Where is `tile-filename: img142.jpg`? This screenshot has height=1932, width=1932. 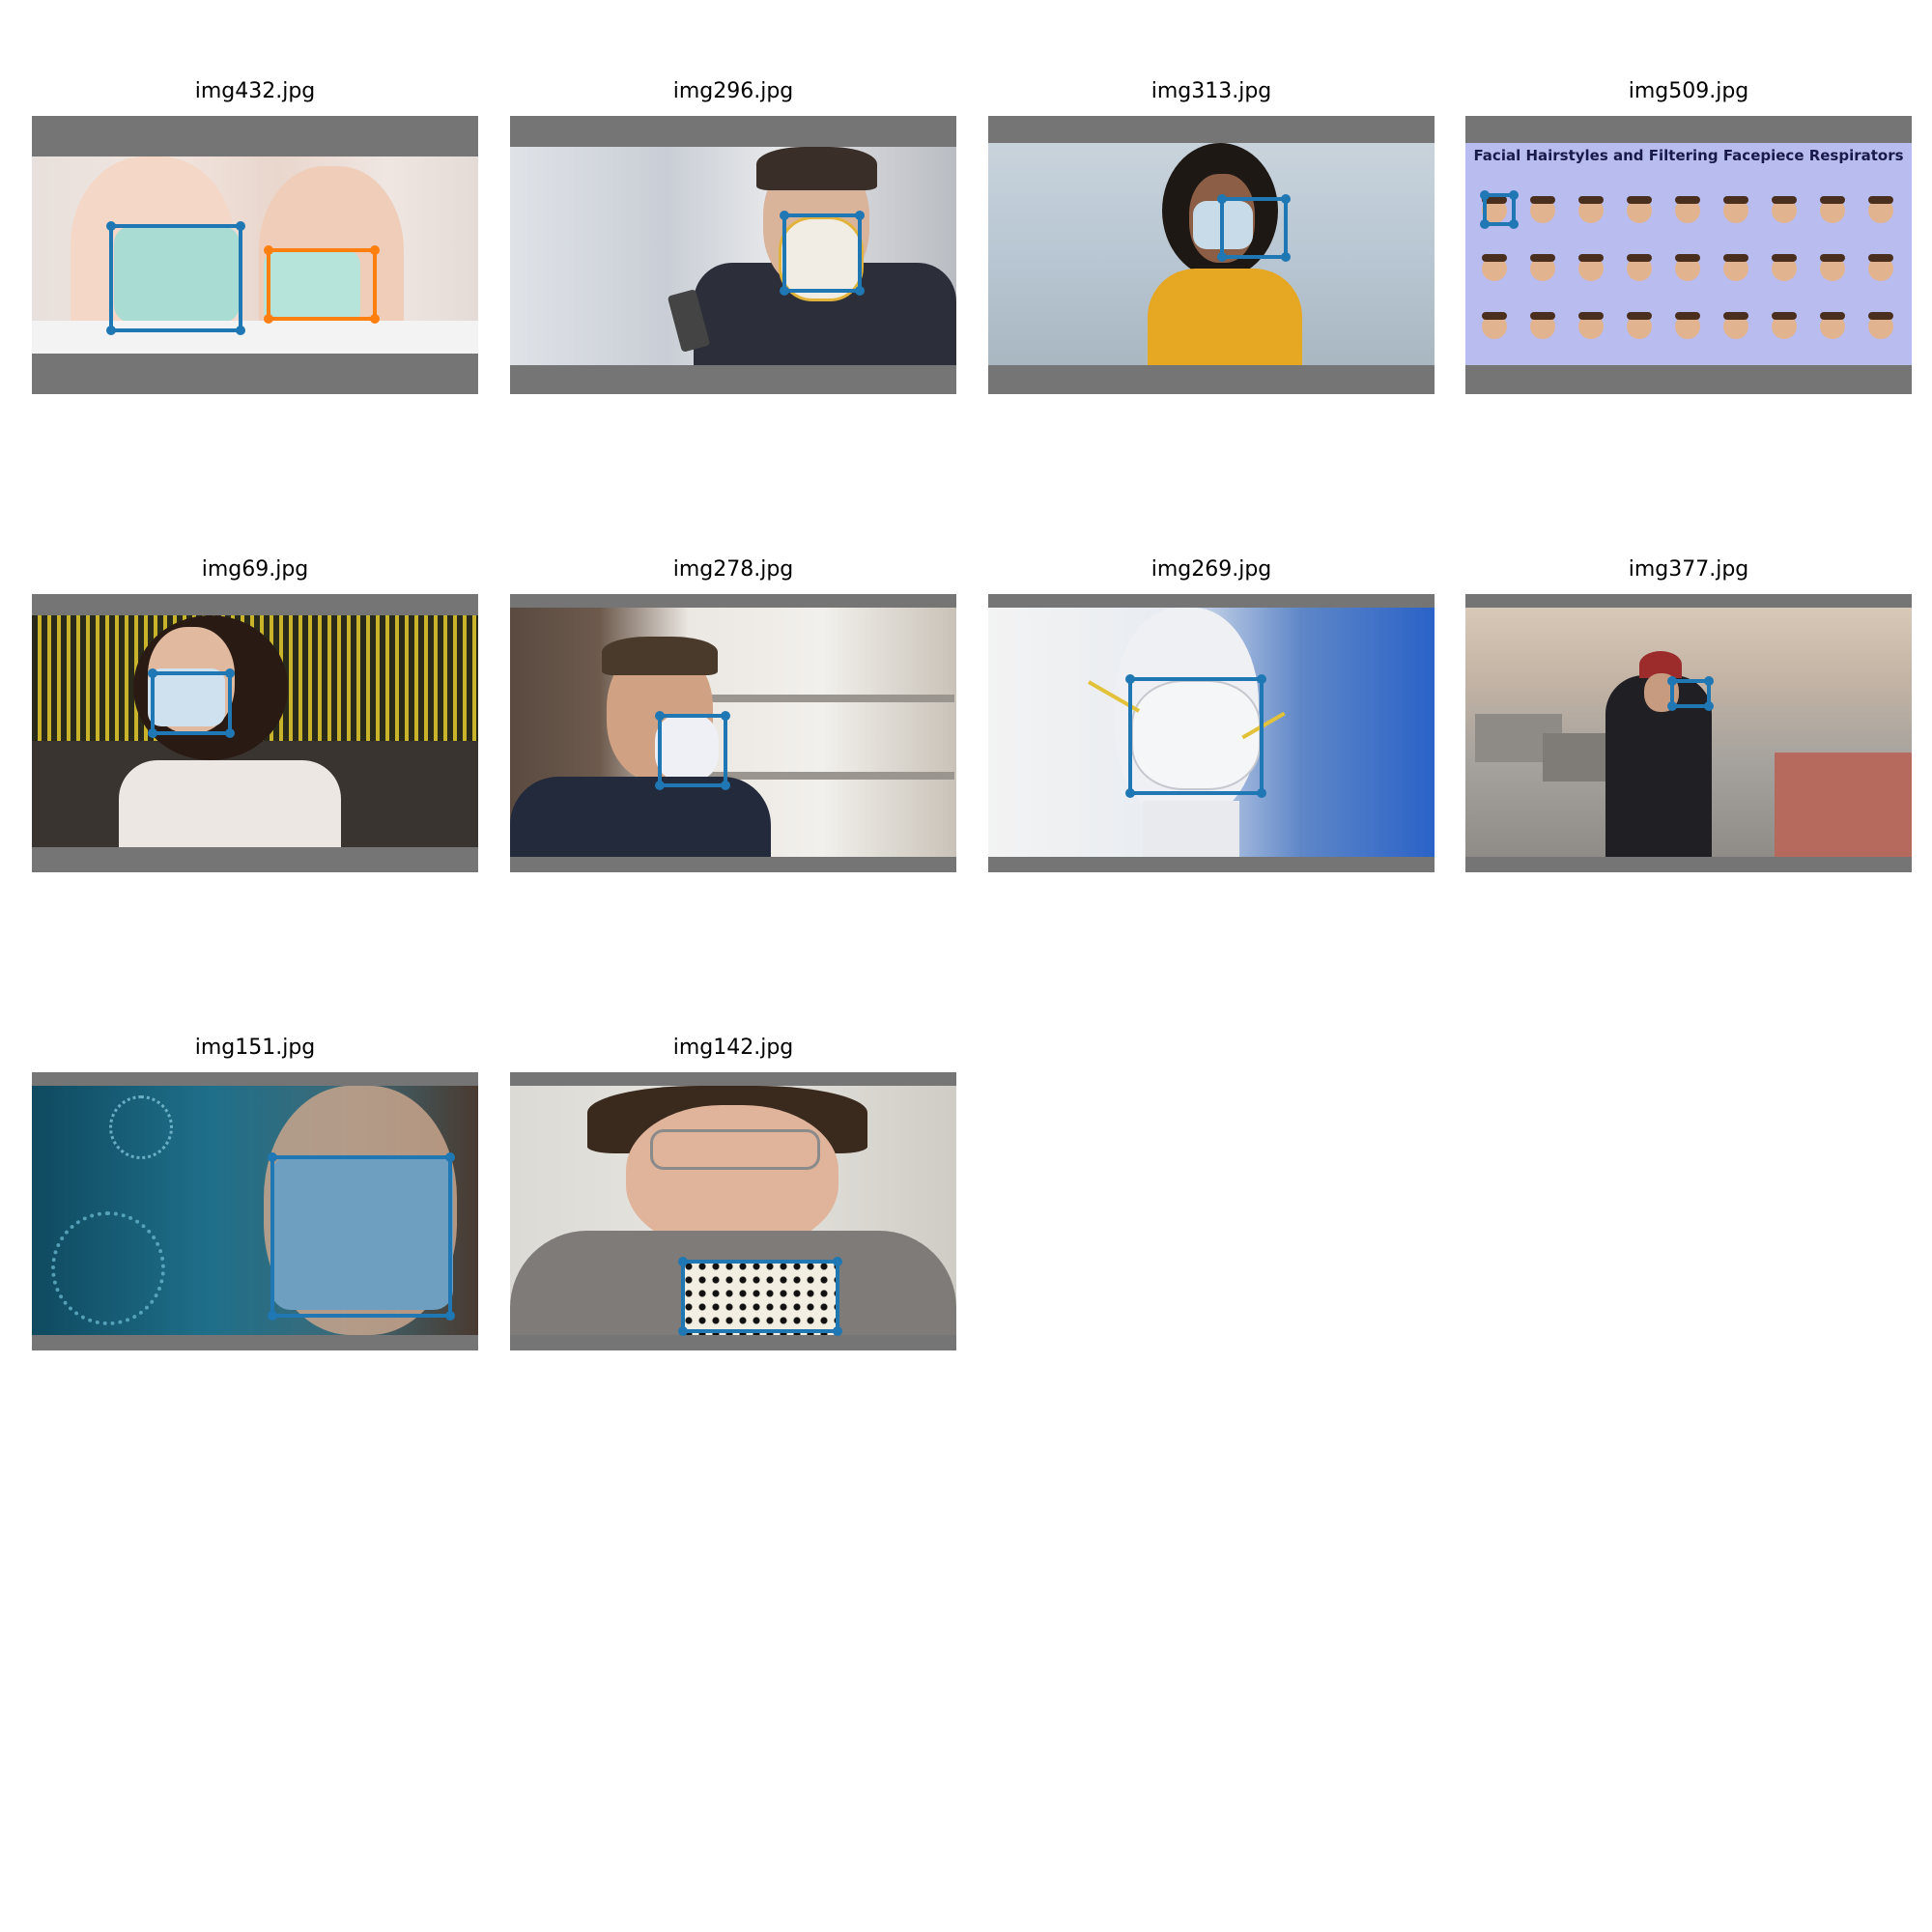 tile-filename: img142.jpg is located at coordinates (733, 1048).